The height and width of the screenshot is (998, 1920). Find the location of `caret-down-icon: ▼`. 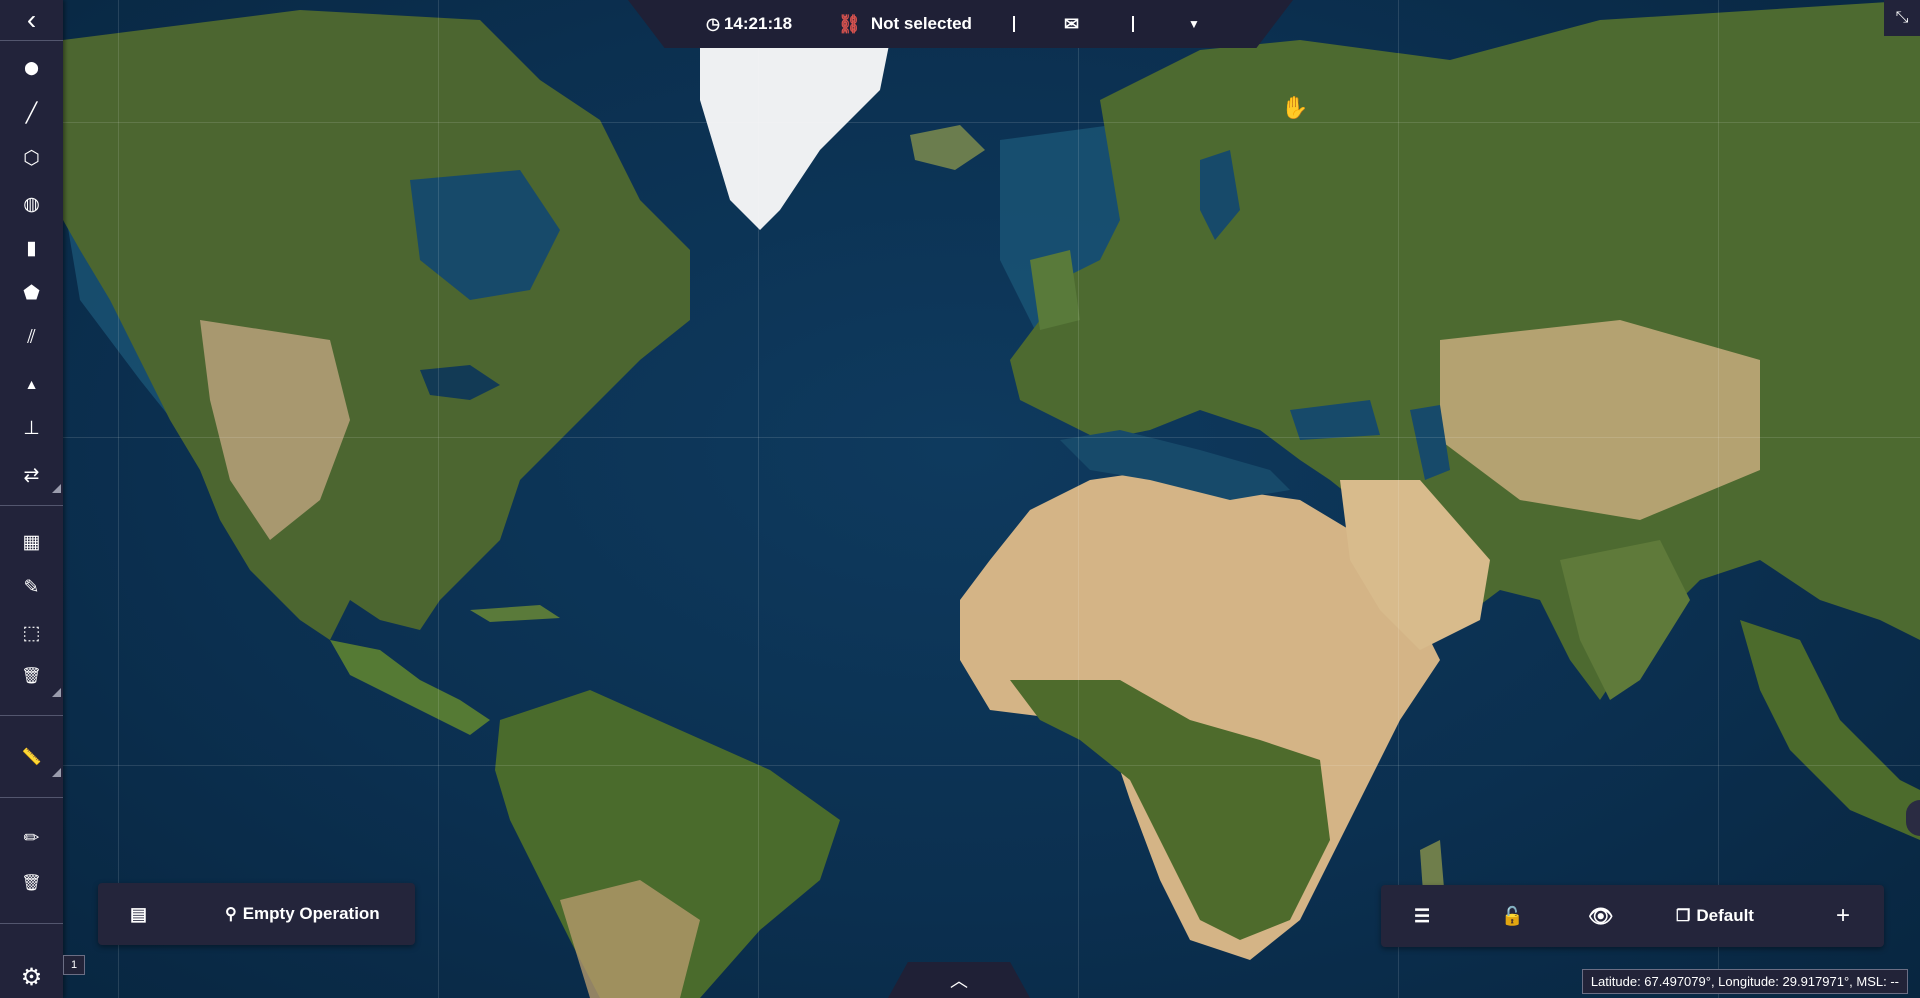

caret-down-icon: ▼ is located at coordinates (1194, 24).